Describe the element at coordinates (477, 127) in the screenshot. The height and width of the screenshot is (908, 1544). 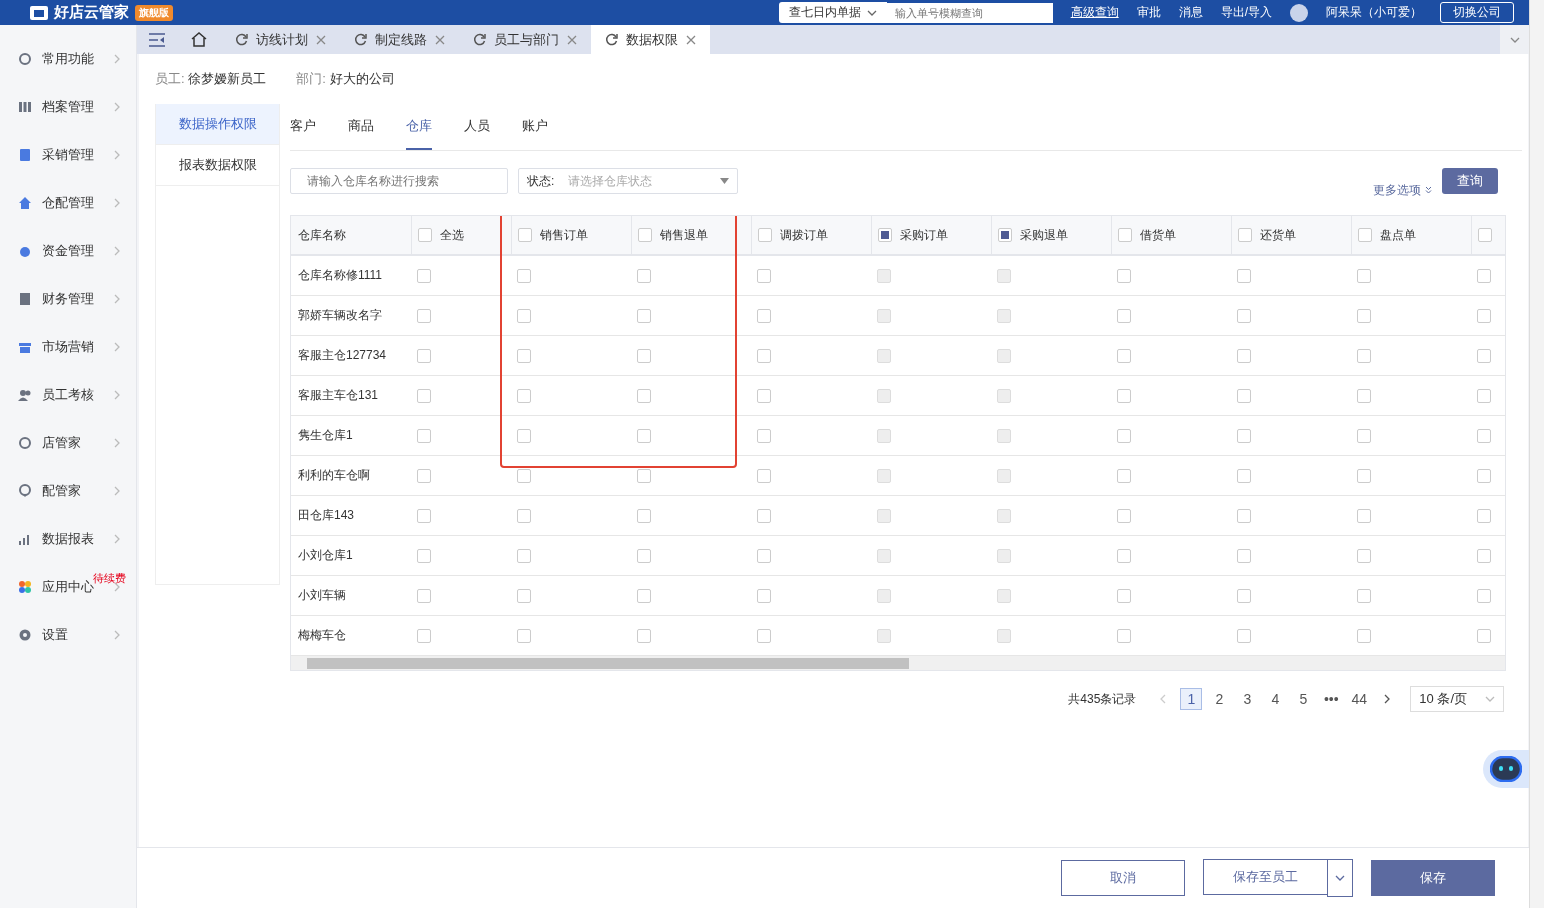
I see `sub-tab: 人员` at that location.